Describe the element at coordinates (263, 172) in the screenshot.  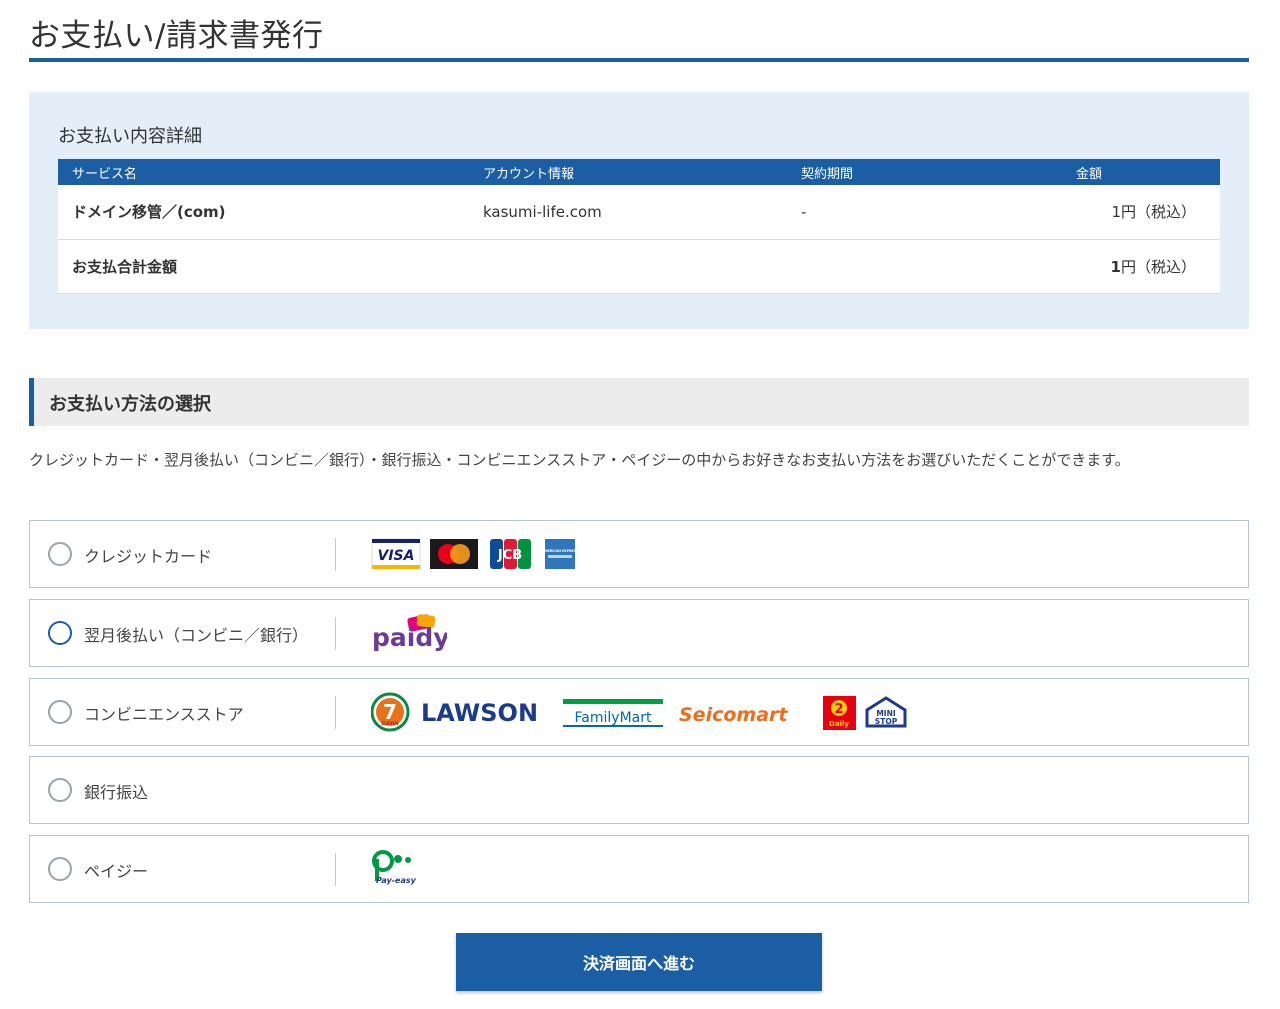
I see `column-header-service: サービス名` at that location.